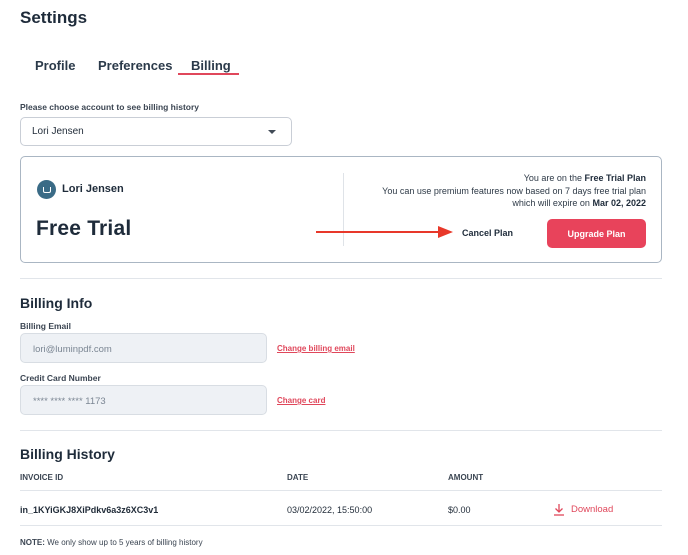 Image resolution: width=688 pixels, height=555 pixels. Describe the element at coordinates (143, 400) in the screenshot. I see `credit-card-field: **** **** **** 1173` at that location.